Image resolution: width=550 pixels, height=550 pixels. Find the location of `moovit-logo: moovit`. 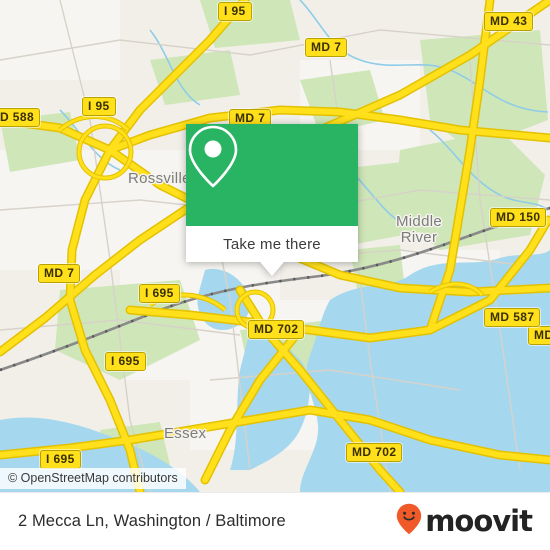

moovit-logo: moovit is located at coordinates (464, 521).